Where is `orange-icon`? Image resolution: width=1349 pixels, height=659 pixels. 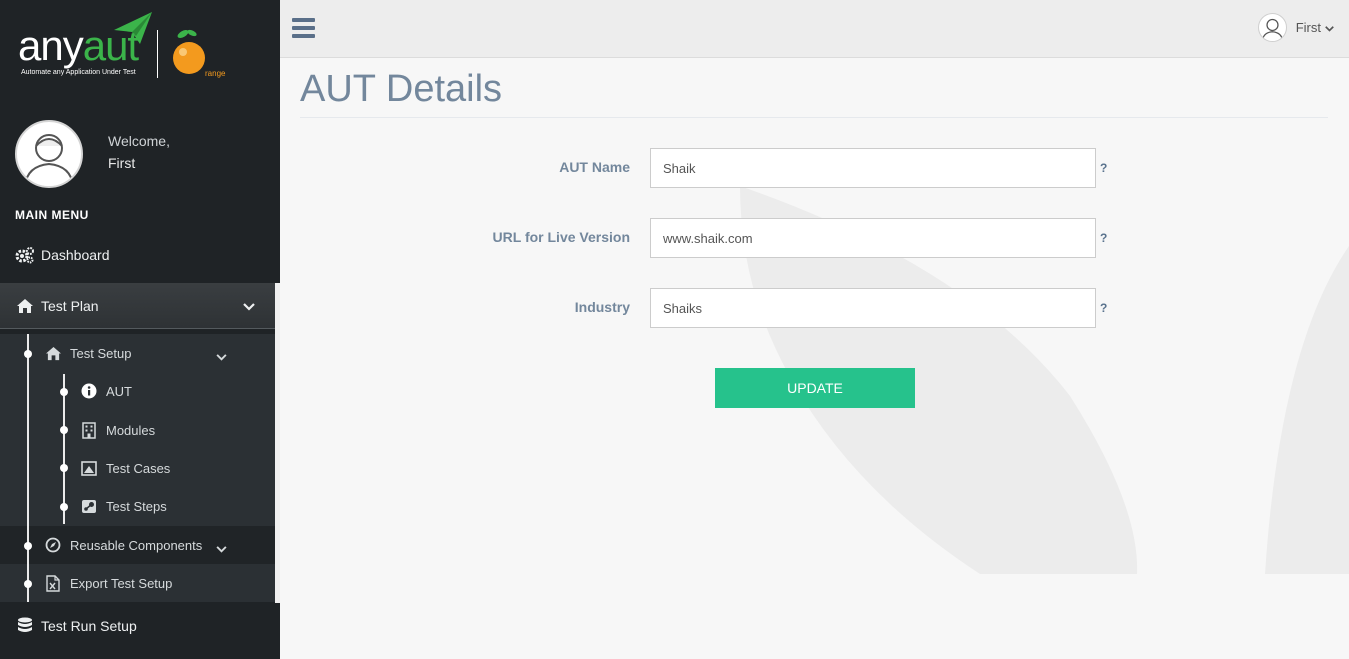
orange-icon is located at coordinates (189, 51).